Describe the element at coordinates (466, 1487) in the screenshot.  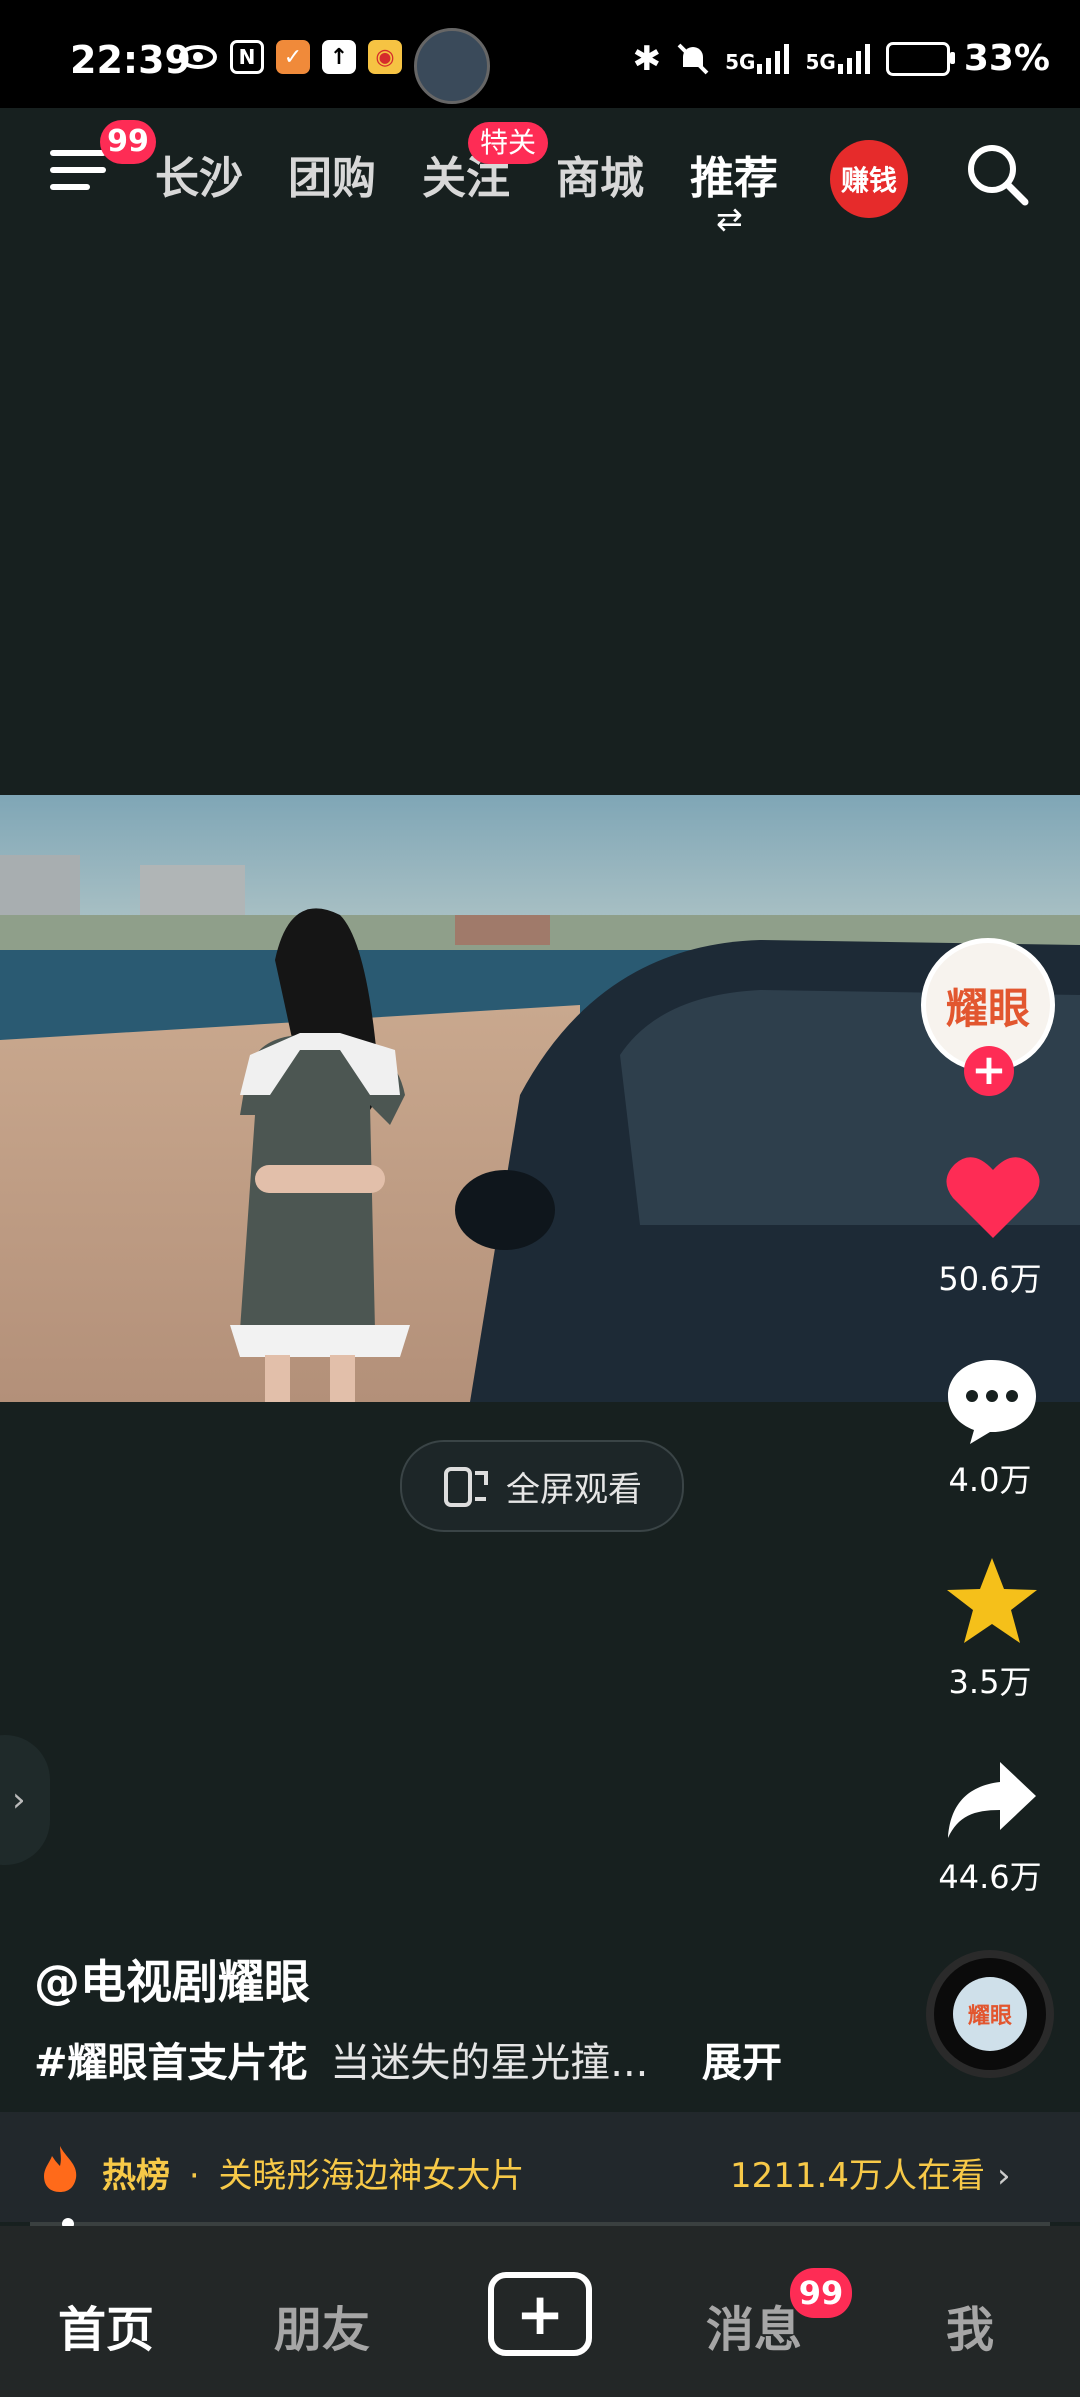
I see `fullscreen-rotate-icon` at that location.